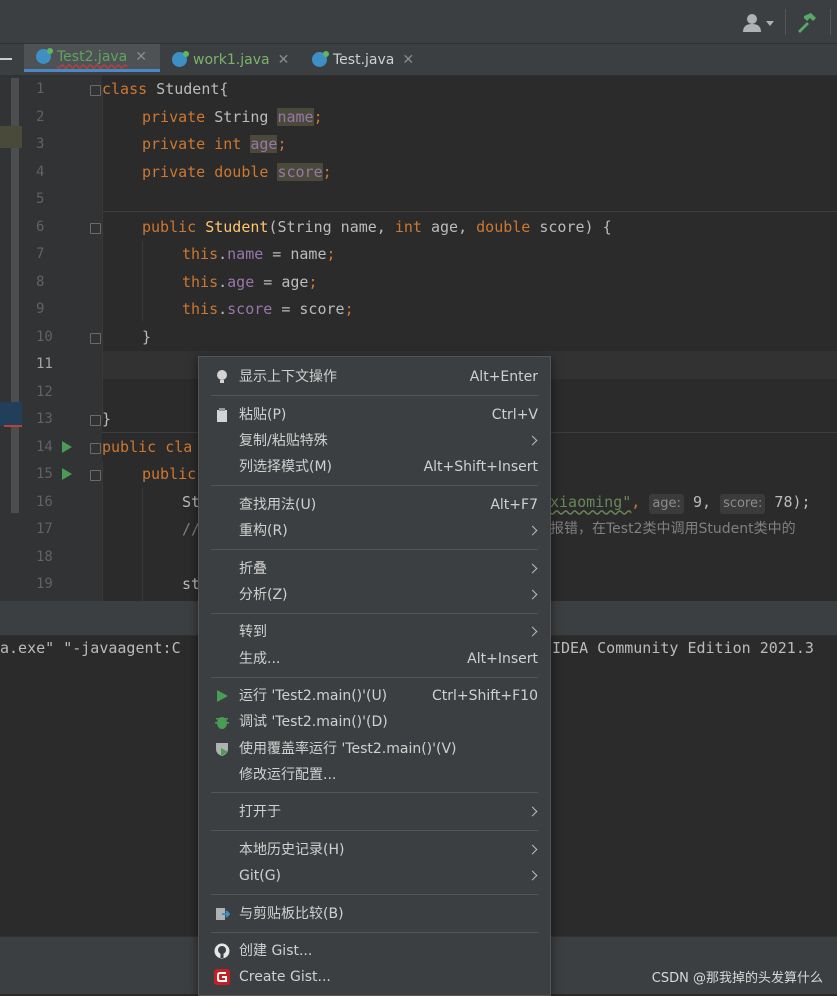 Image resolution: width=837 pixels, height=996 pixels. Describe the element at coordinates (374, 876) in the screenshot. I see `menu-item-git: Git(G)` at that location.